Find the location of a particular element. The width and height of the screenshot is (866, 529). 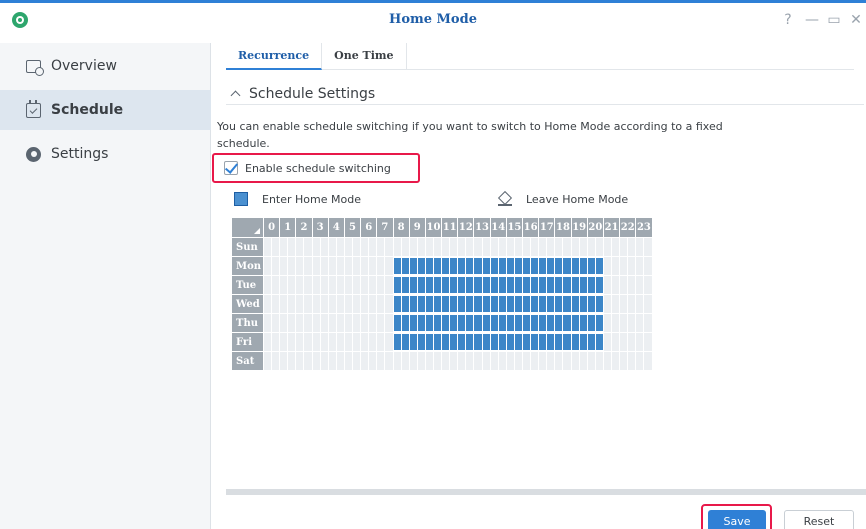

legend-enter: Enter Home Mode is located at coordinates (297, 199).